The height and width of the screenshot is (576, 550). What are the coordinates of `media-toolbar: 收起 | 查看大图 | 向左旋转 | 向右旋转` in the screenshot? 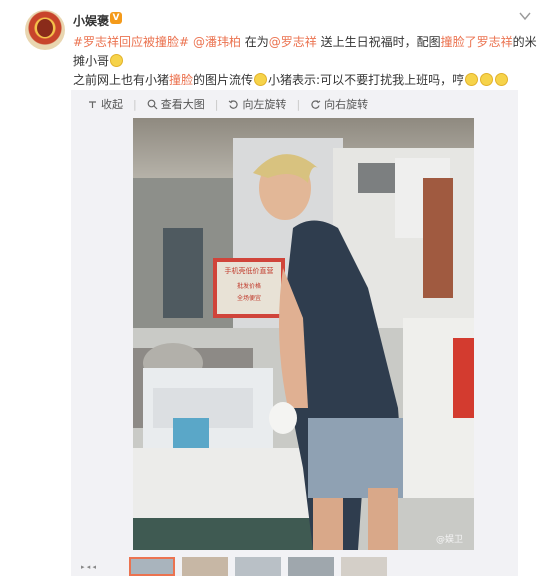 It's located at (294, 104).